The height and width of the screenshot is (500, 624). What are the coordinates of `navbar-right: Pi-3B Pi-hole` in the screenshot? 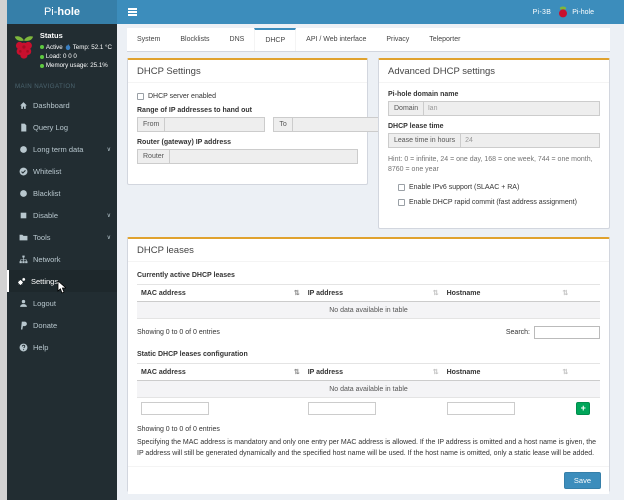 It's located at (578, 12).